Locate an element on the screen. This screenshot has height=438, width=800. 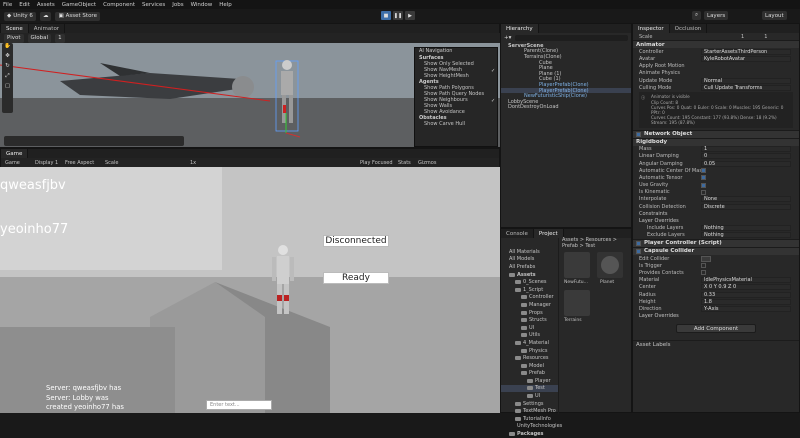
scene-bottom-toolbar is located at coordinates (94, 141).